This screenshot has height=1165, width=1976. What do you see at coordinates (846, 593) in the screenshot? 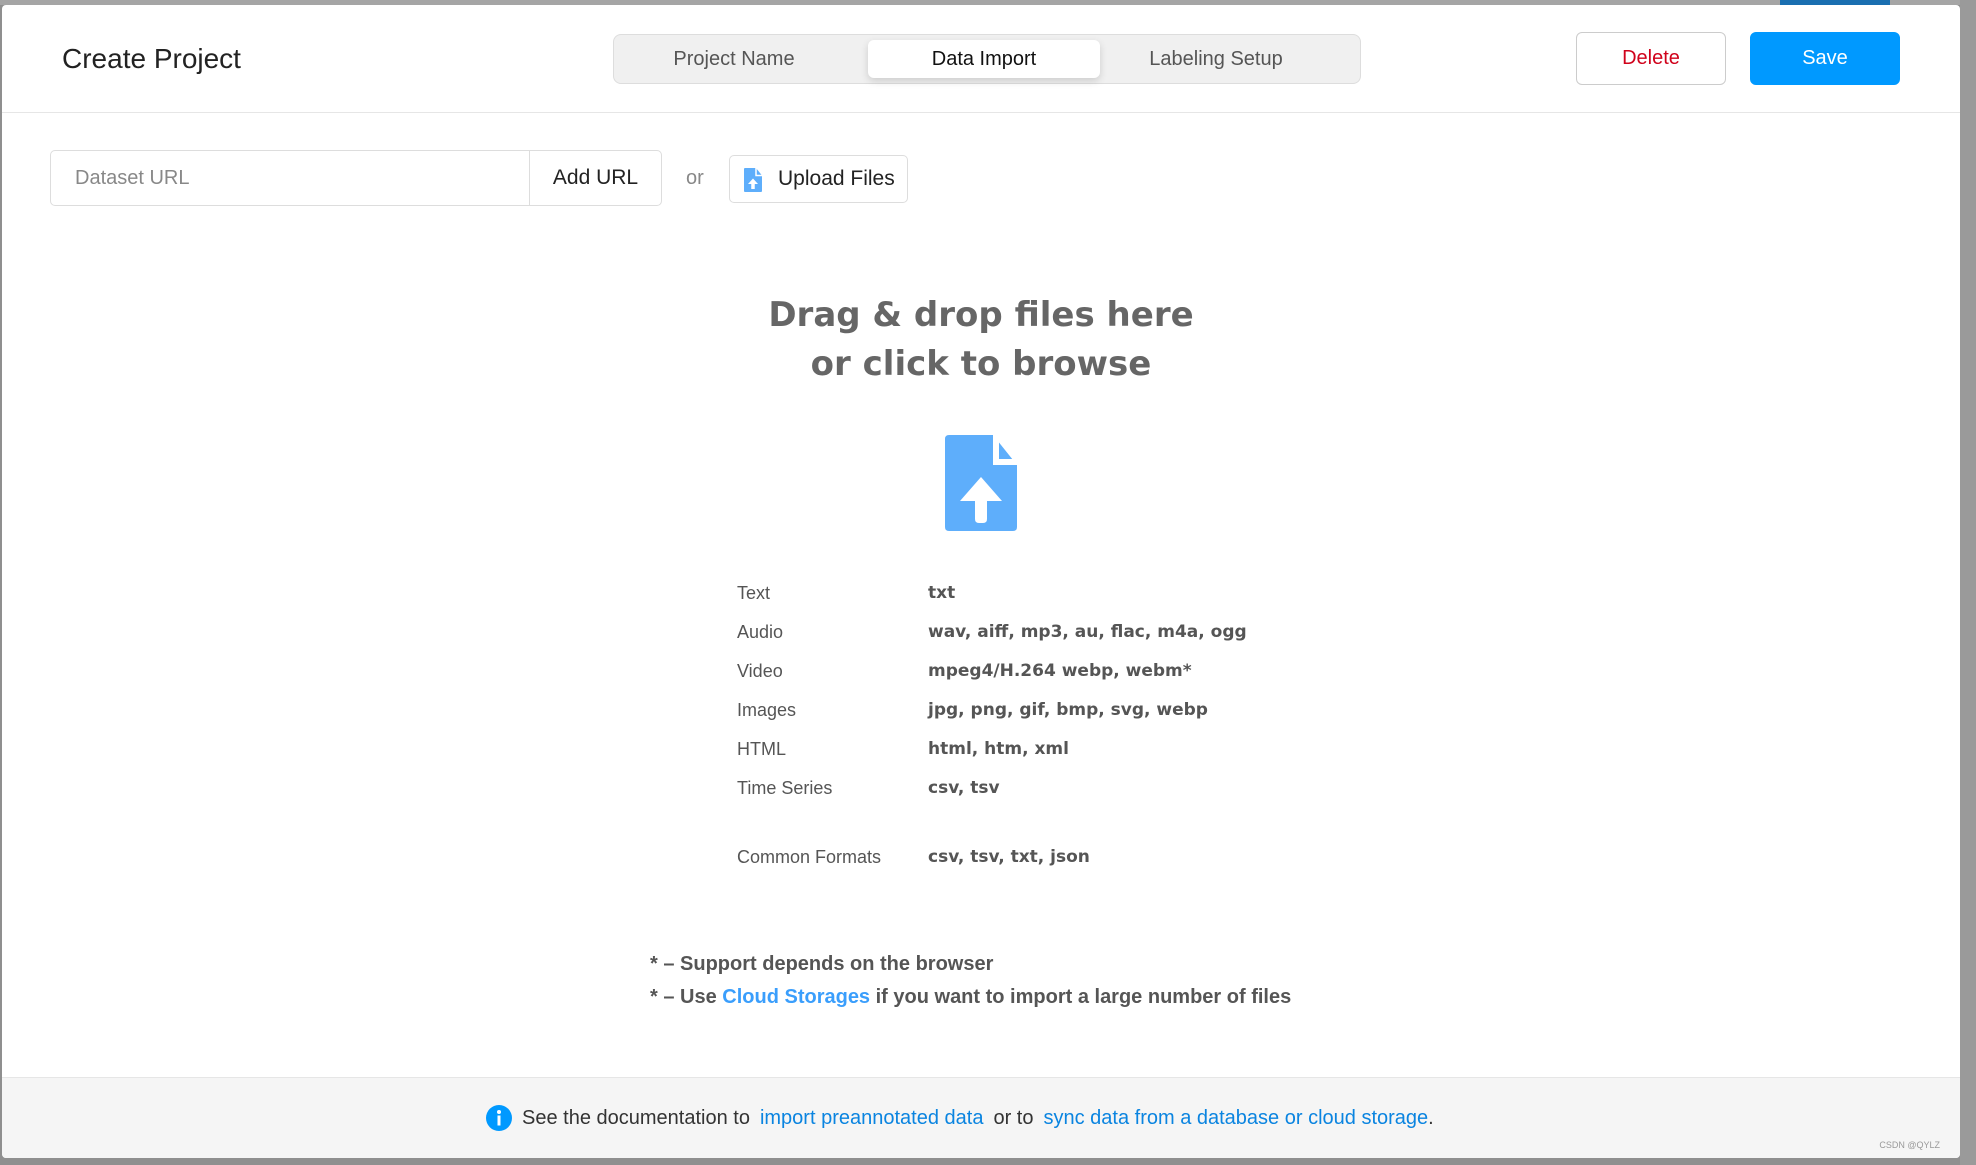
I see `format-row-text: Text txt` at bounding box center [846, 593].